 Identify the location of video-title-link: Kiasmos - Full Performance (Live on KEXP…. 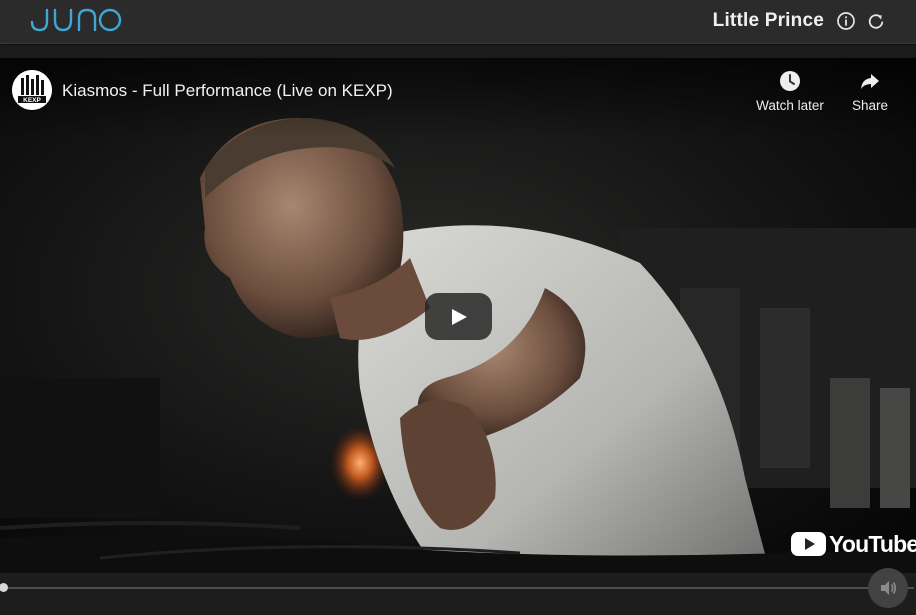
(227, 91).